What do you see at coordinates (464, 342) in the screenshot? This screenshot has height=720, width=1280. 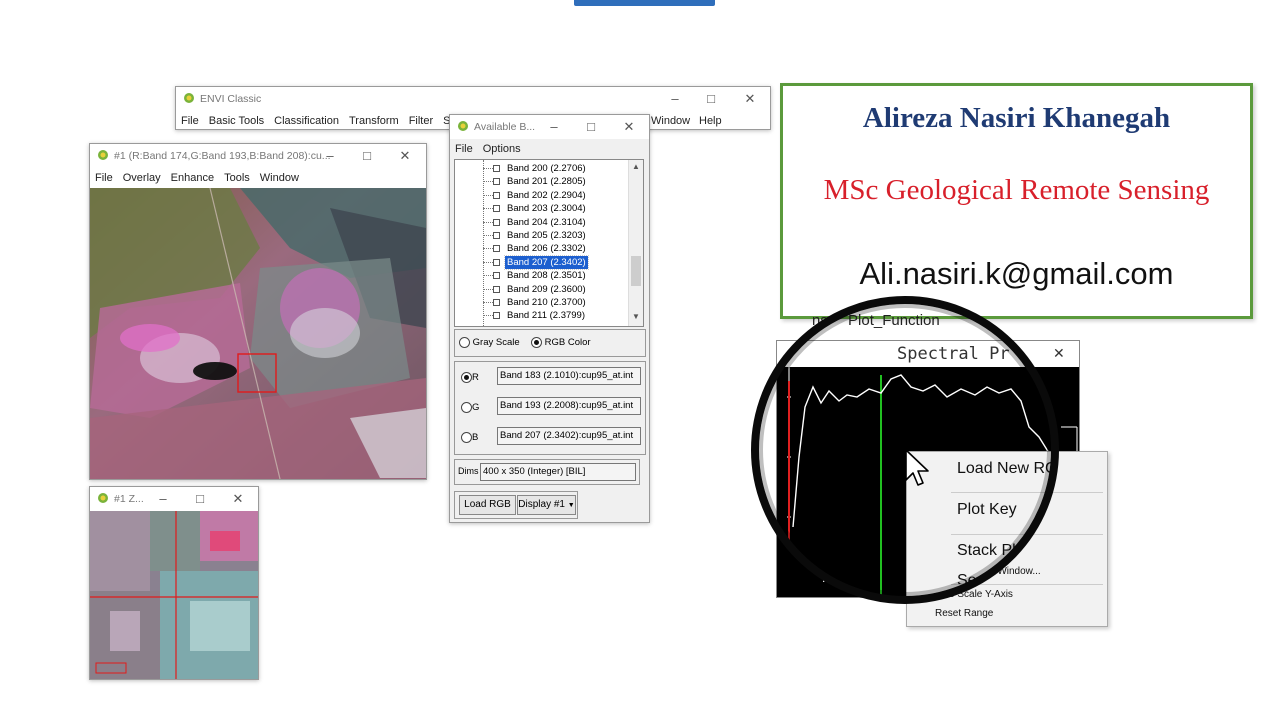 I see `gray-scale-radio` at bounding box center [464, 342].